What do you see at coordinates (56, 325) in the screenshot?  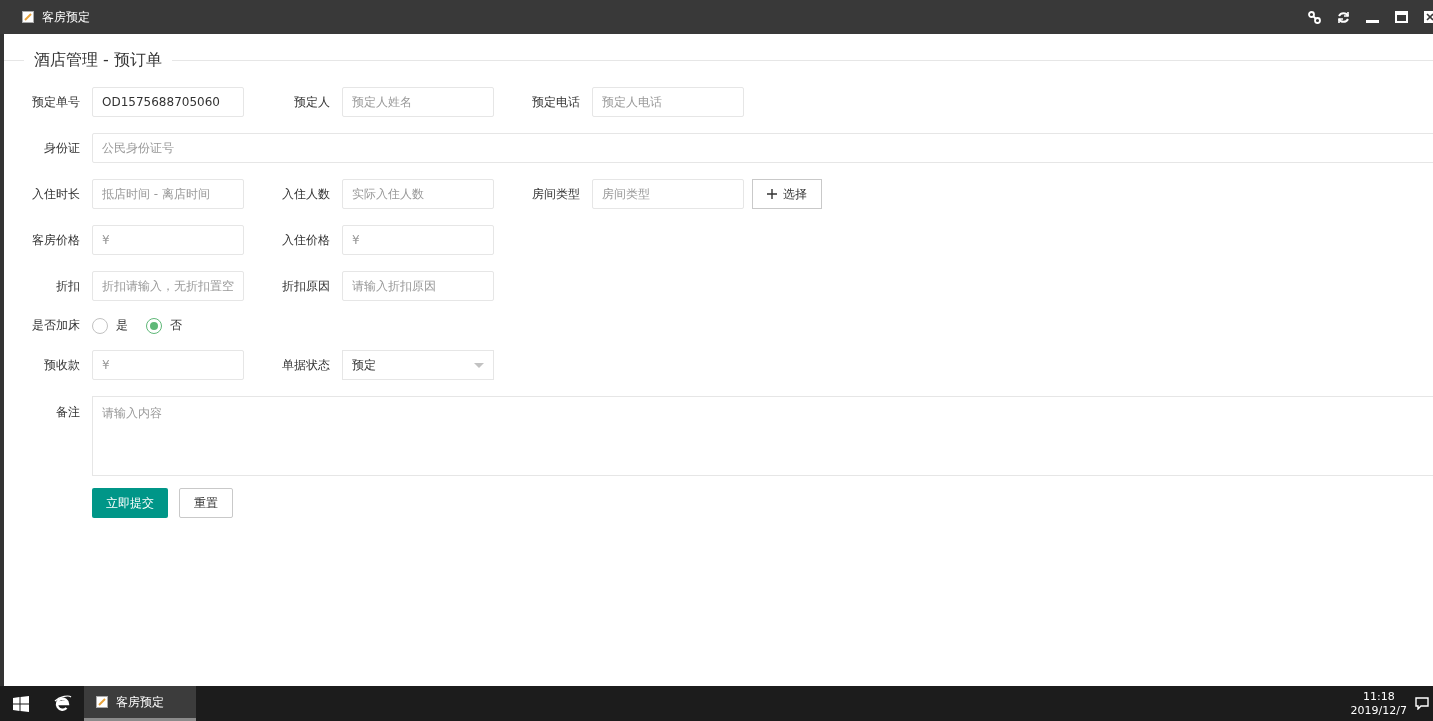 I see `field-label: 是否加床` at bounding box center [56, 325].